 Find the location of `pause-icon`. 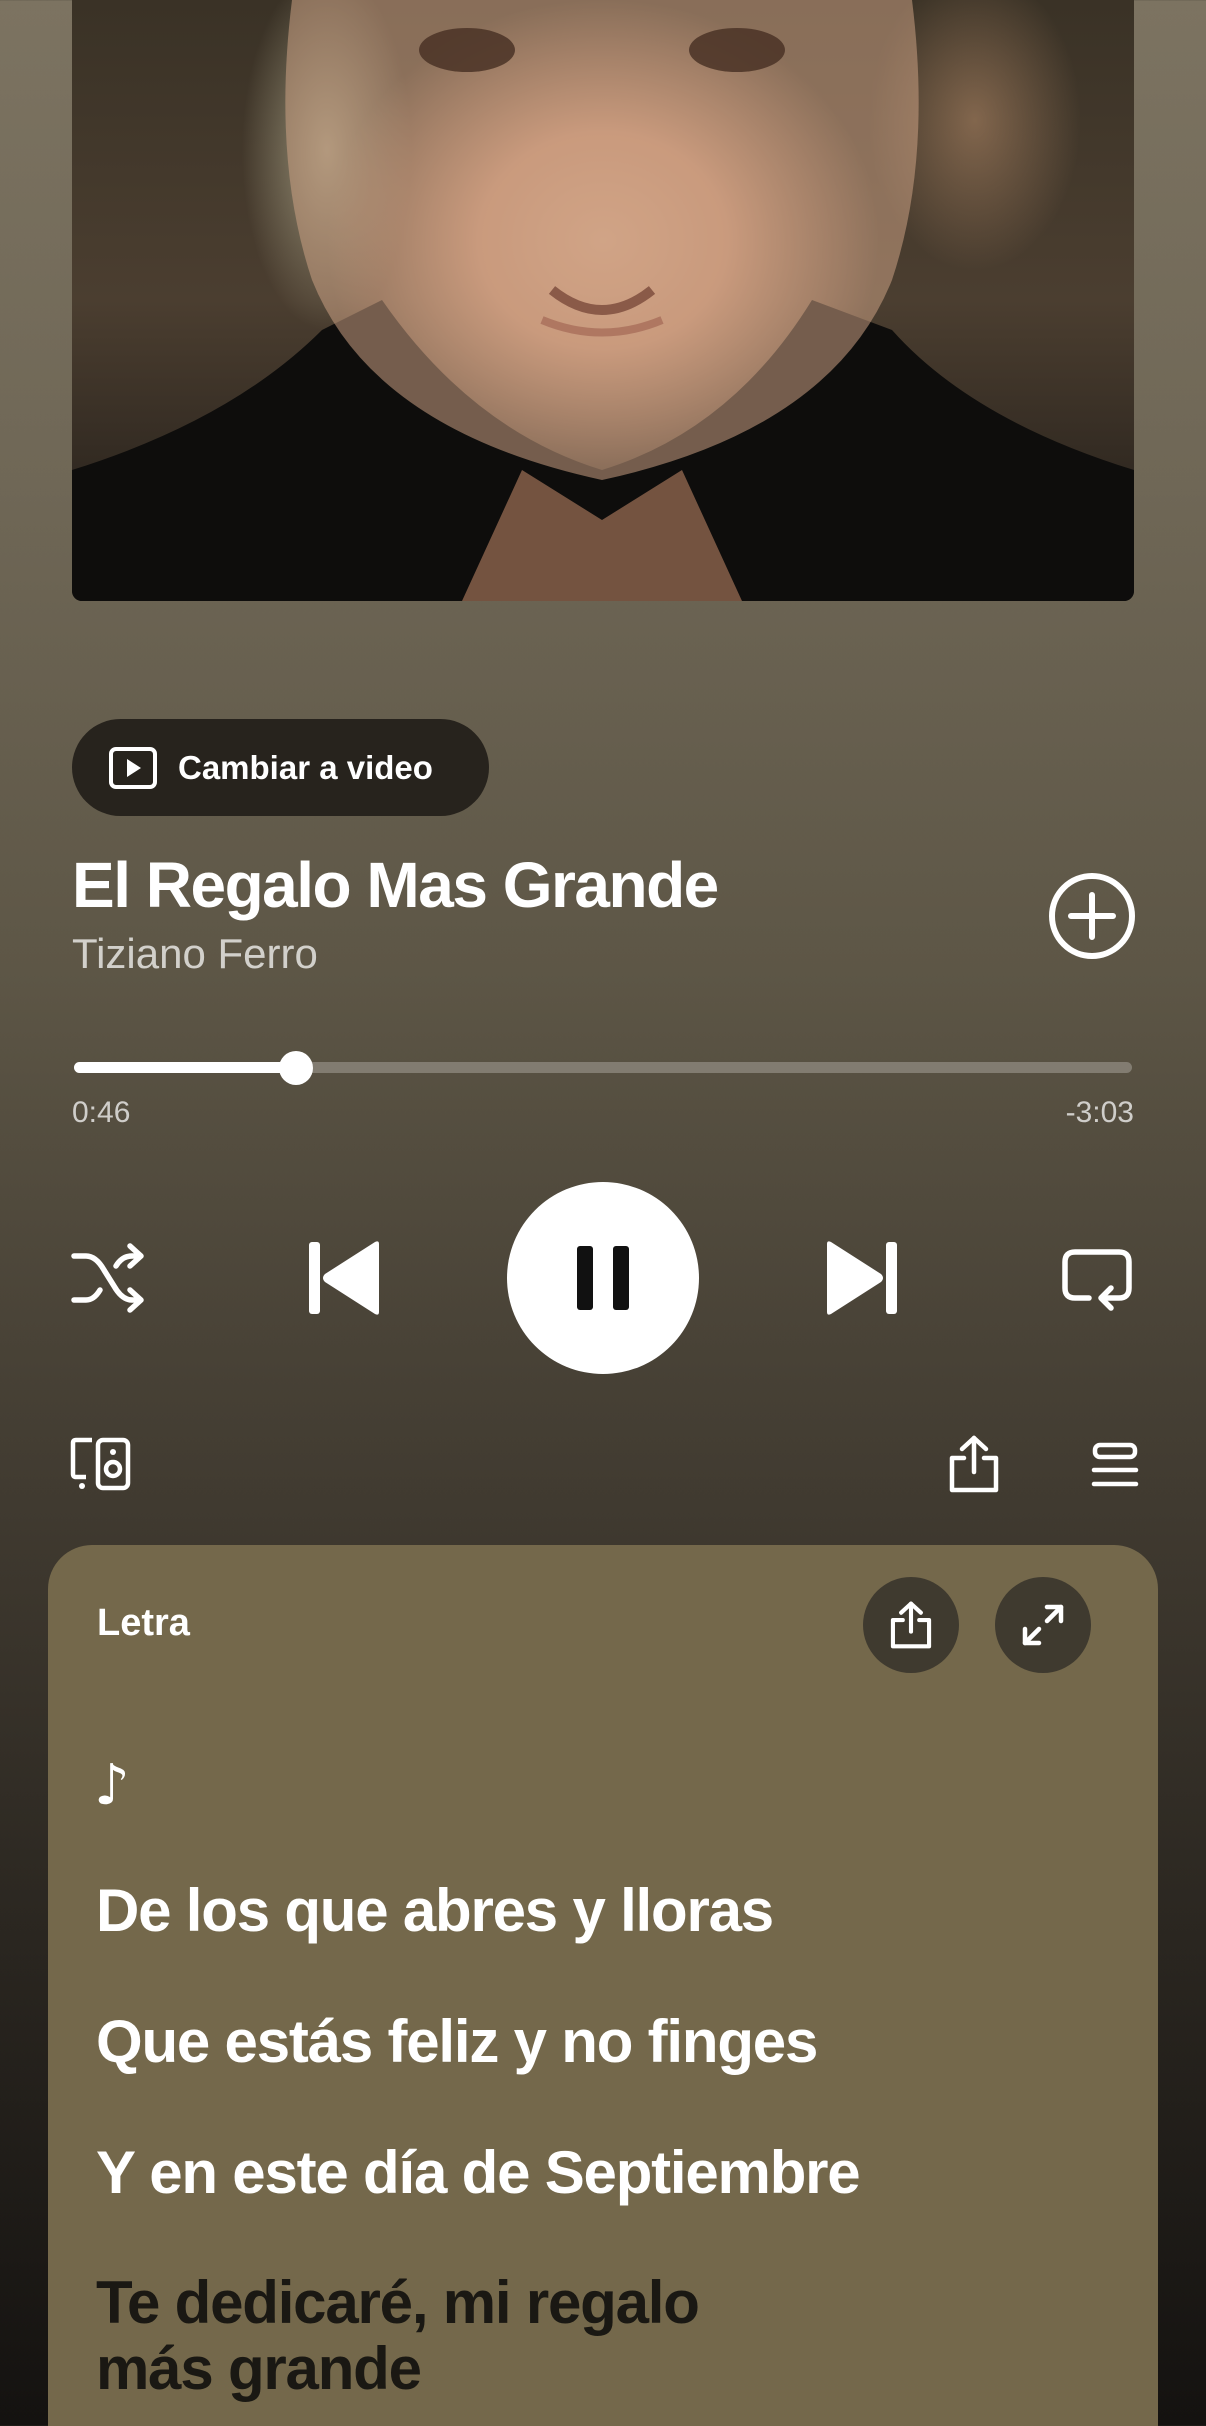

pause-icon is located at coordinates (603, 1278).